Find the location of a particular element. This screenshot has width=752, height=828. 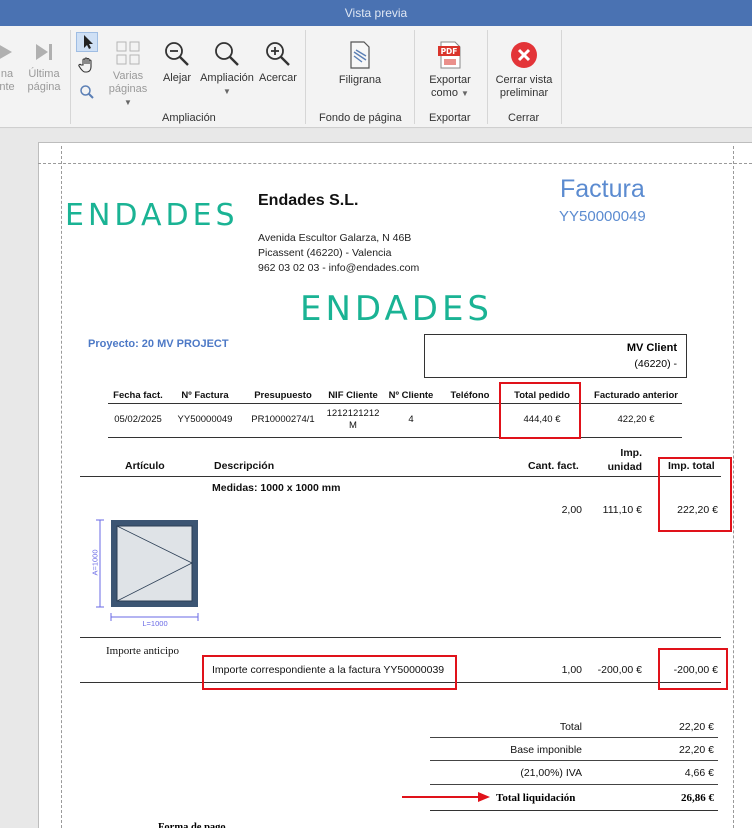

zoom-tool-button is located at coordinates (87, 92).